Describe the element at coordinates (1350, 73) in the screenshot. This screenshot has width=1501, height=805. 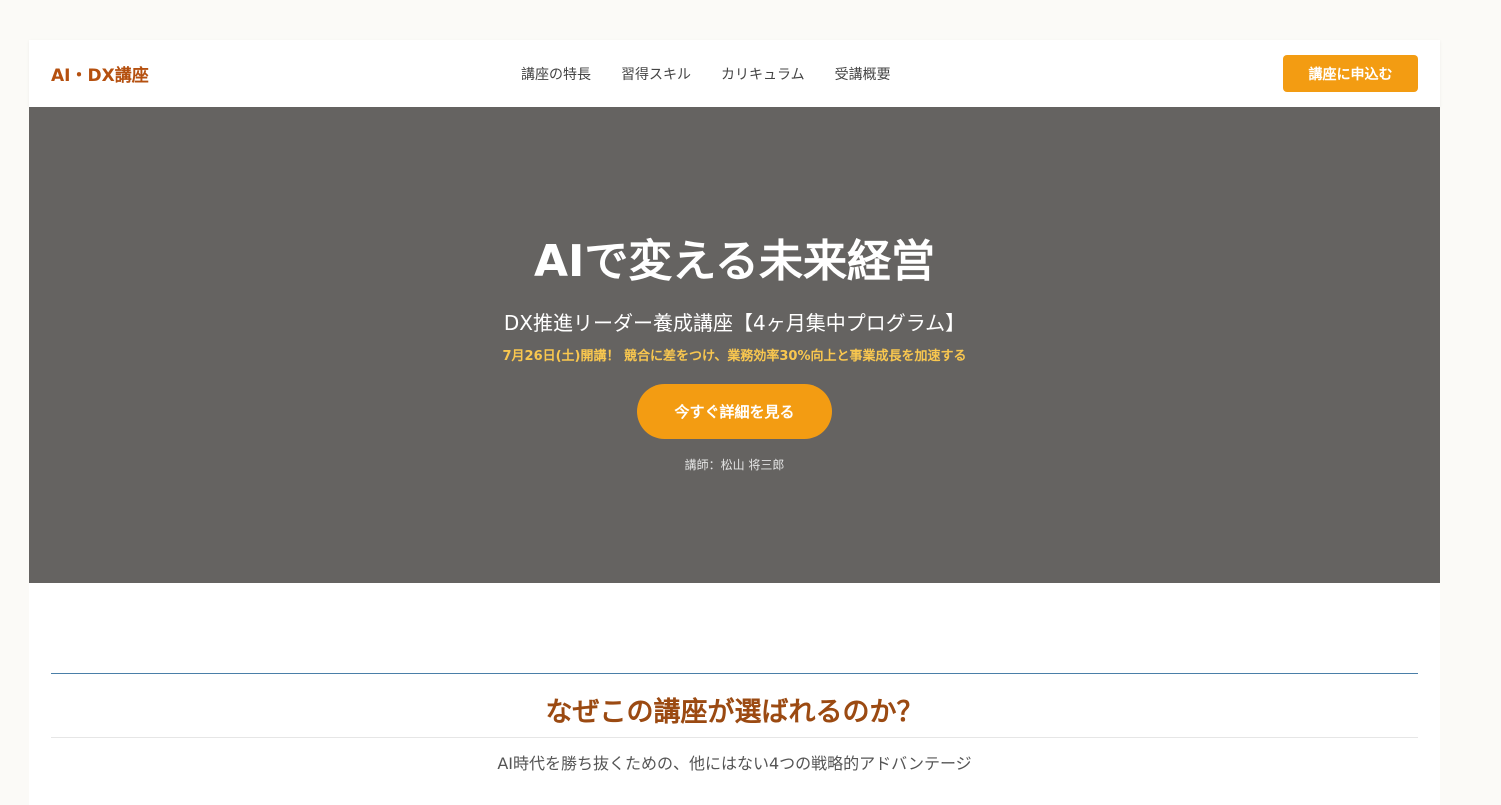
I see `apply-button: 講座に申込む` at that location.